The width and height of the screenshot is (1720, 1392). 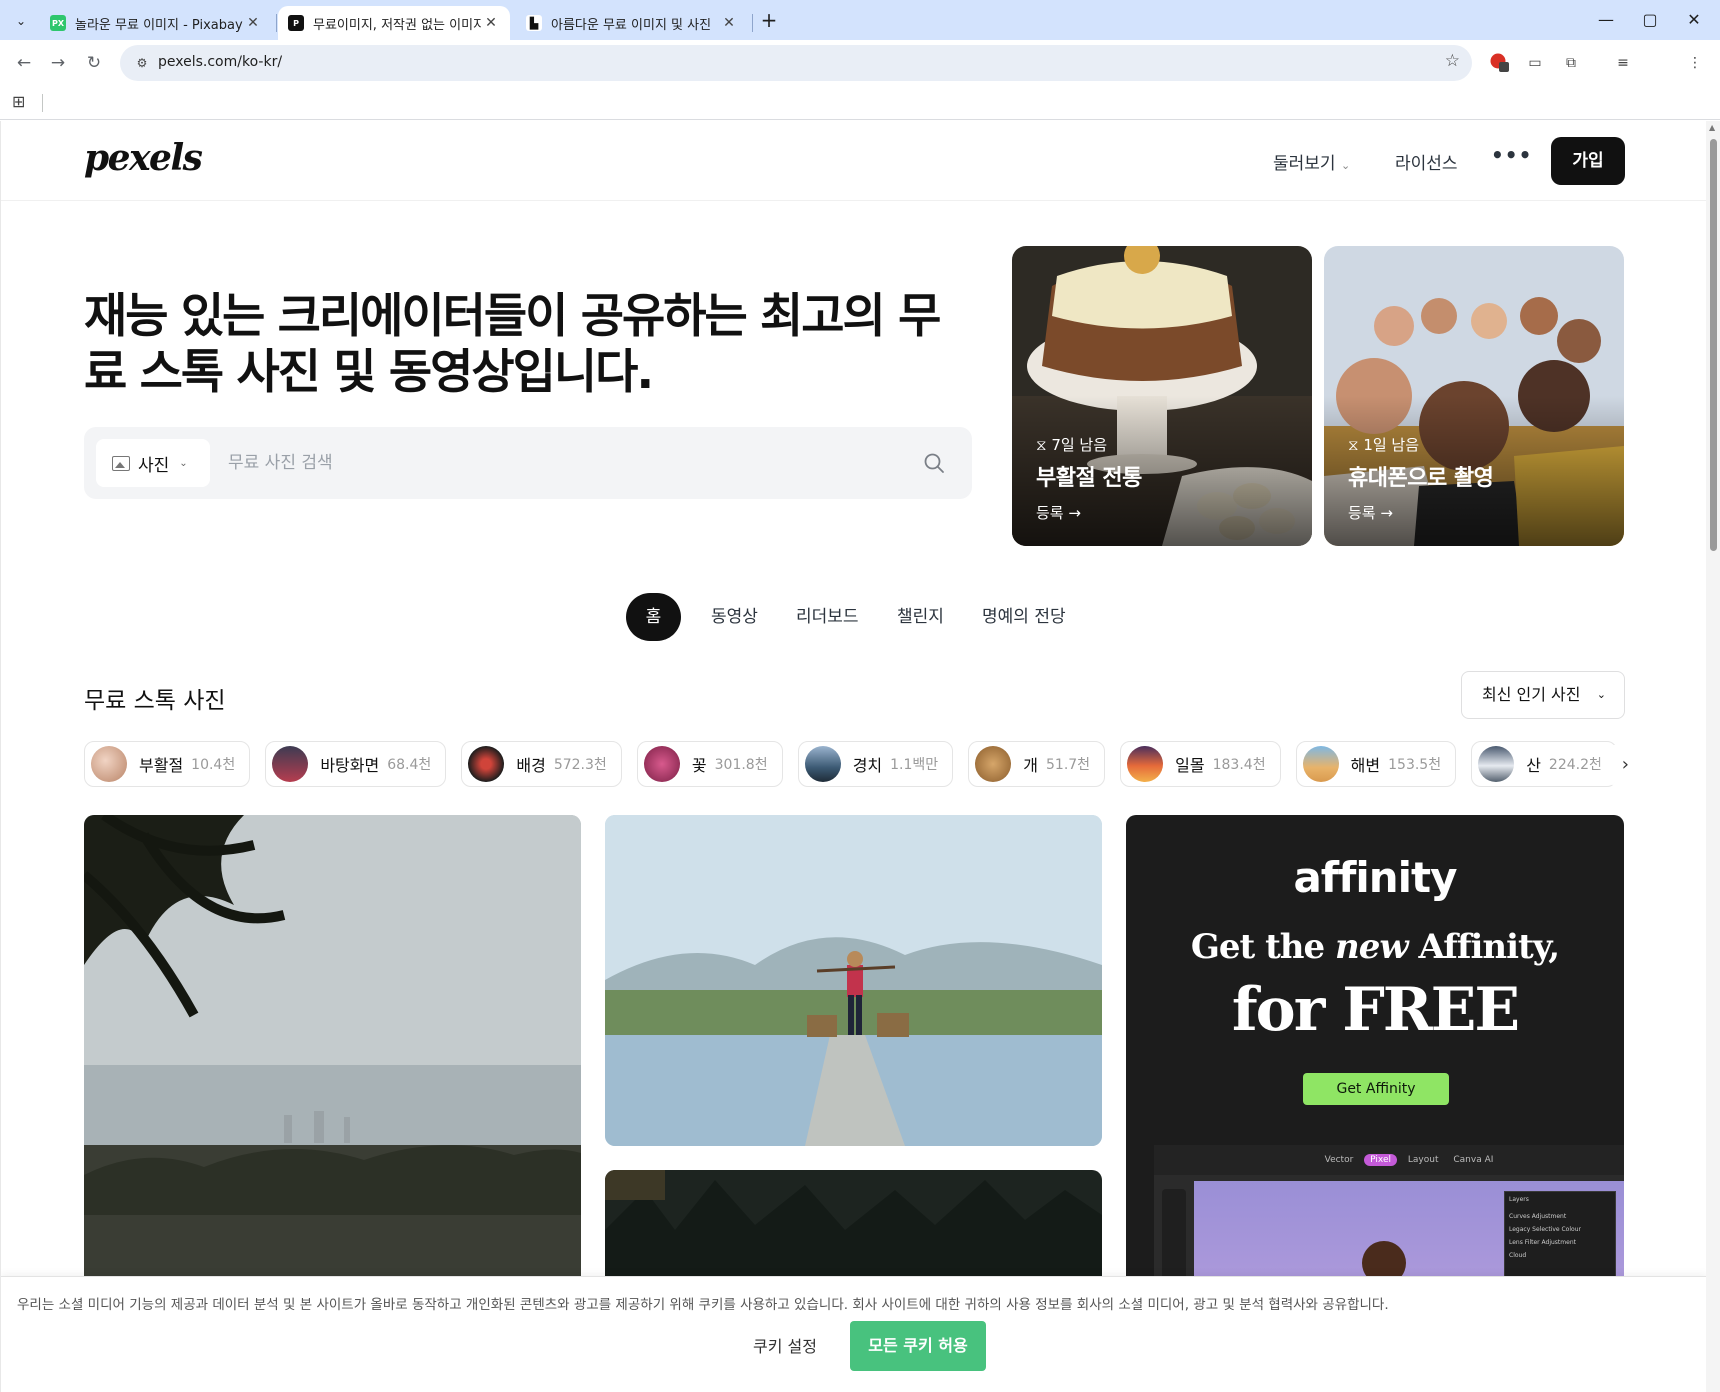 What do you see at coordinates (867, 765) in the screenshot?
I see `topic-label: 경치` at bounding box center [867, 765].